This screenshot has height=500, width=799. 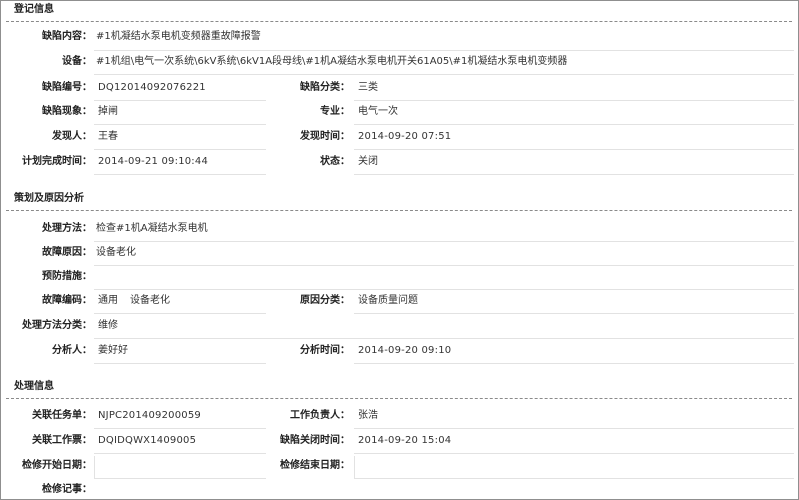 I want to click on cause-class-label: 原因分类：, so click(x=325, y=300).